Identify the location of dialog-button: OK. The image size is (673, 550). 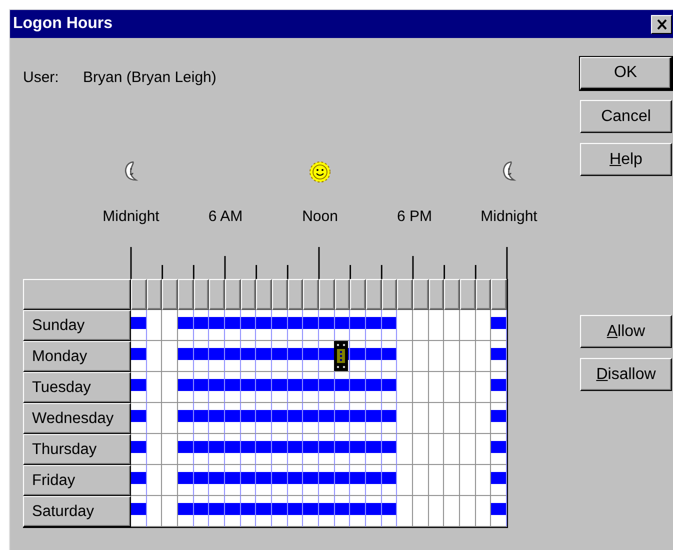
(626, 73).